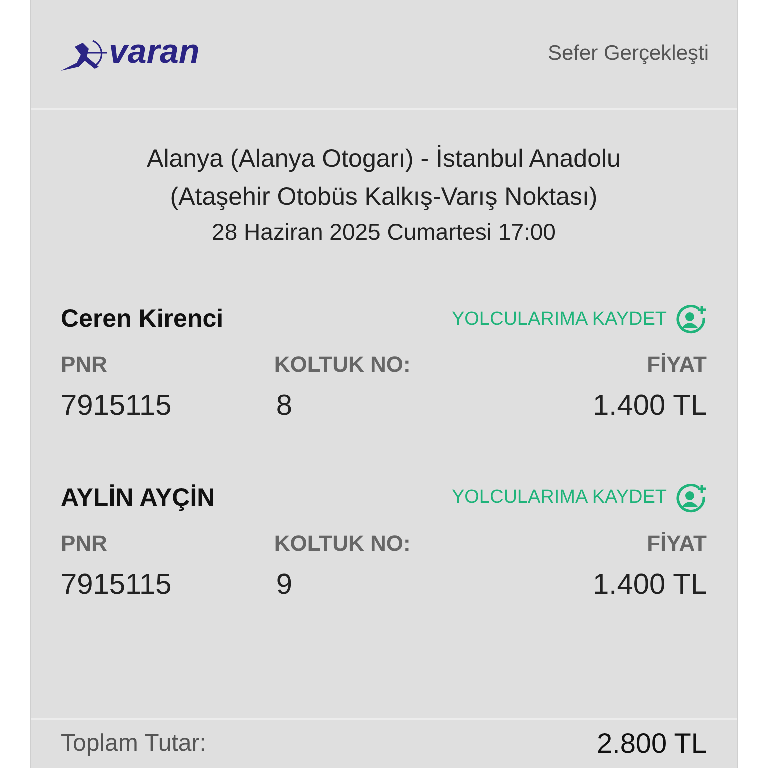 This screenshot has width=768, height=768. I want to click on passenger-name: AYLİN AYÇİN, so click(138, 498).